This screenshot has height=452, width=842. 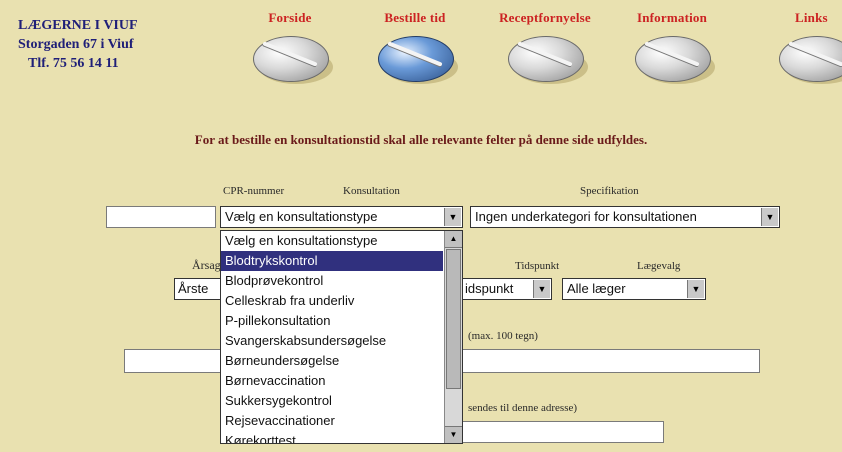 What do you see at coordinates (537, 266) in the screenshot?
I see `tidspunkt-label: Tidspunkt` at bounding box center [537, 266].